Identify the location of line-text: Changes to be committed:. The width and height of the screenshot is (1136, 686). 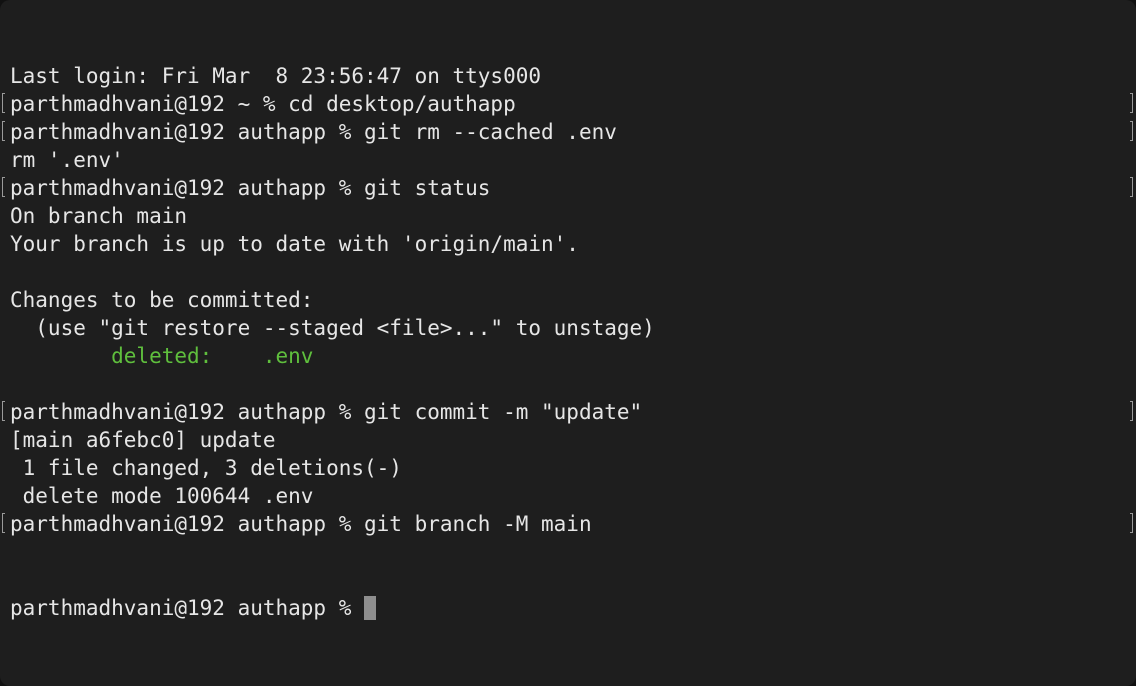
(162, 300).